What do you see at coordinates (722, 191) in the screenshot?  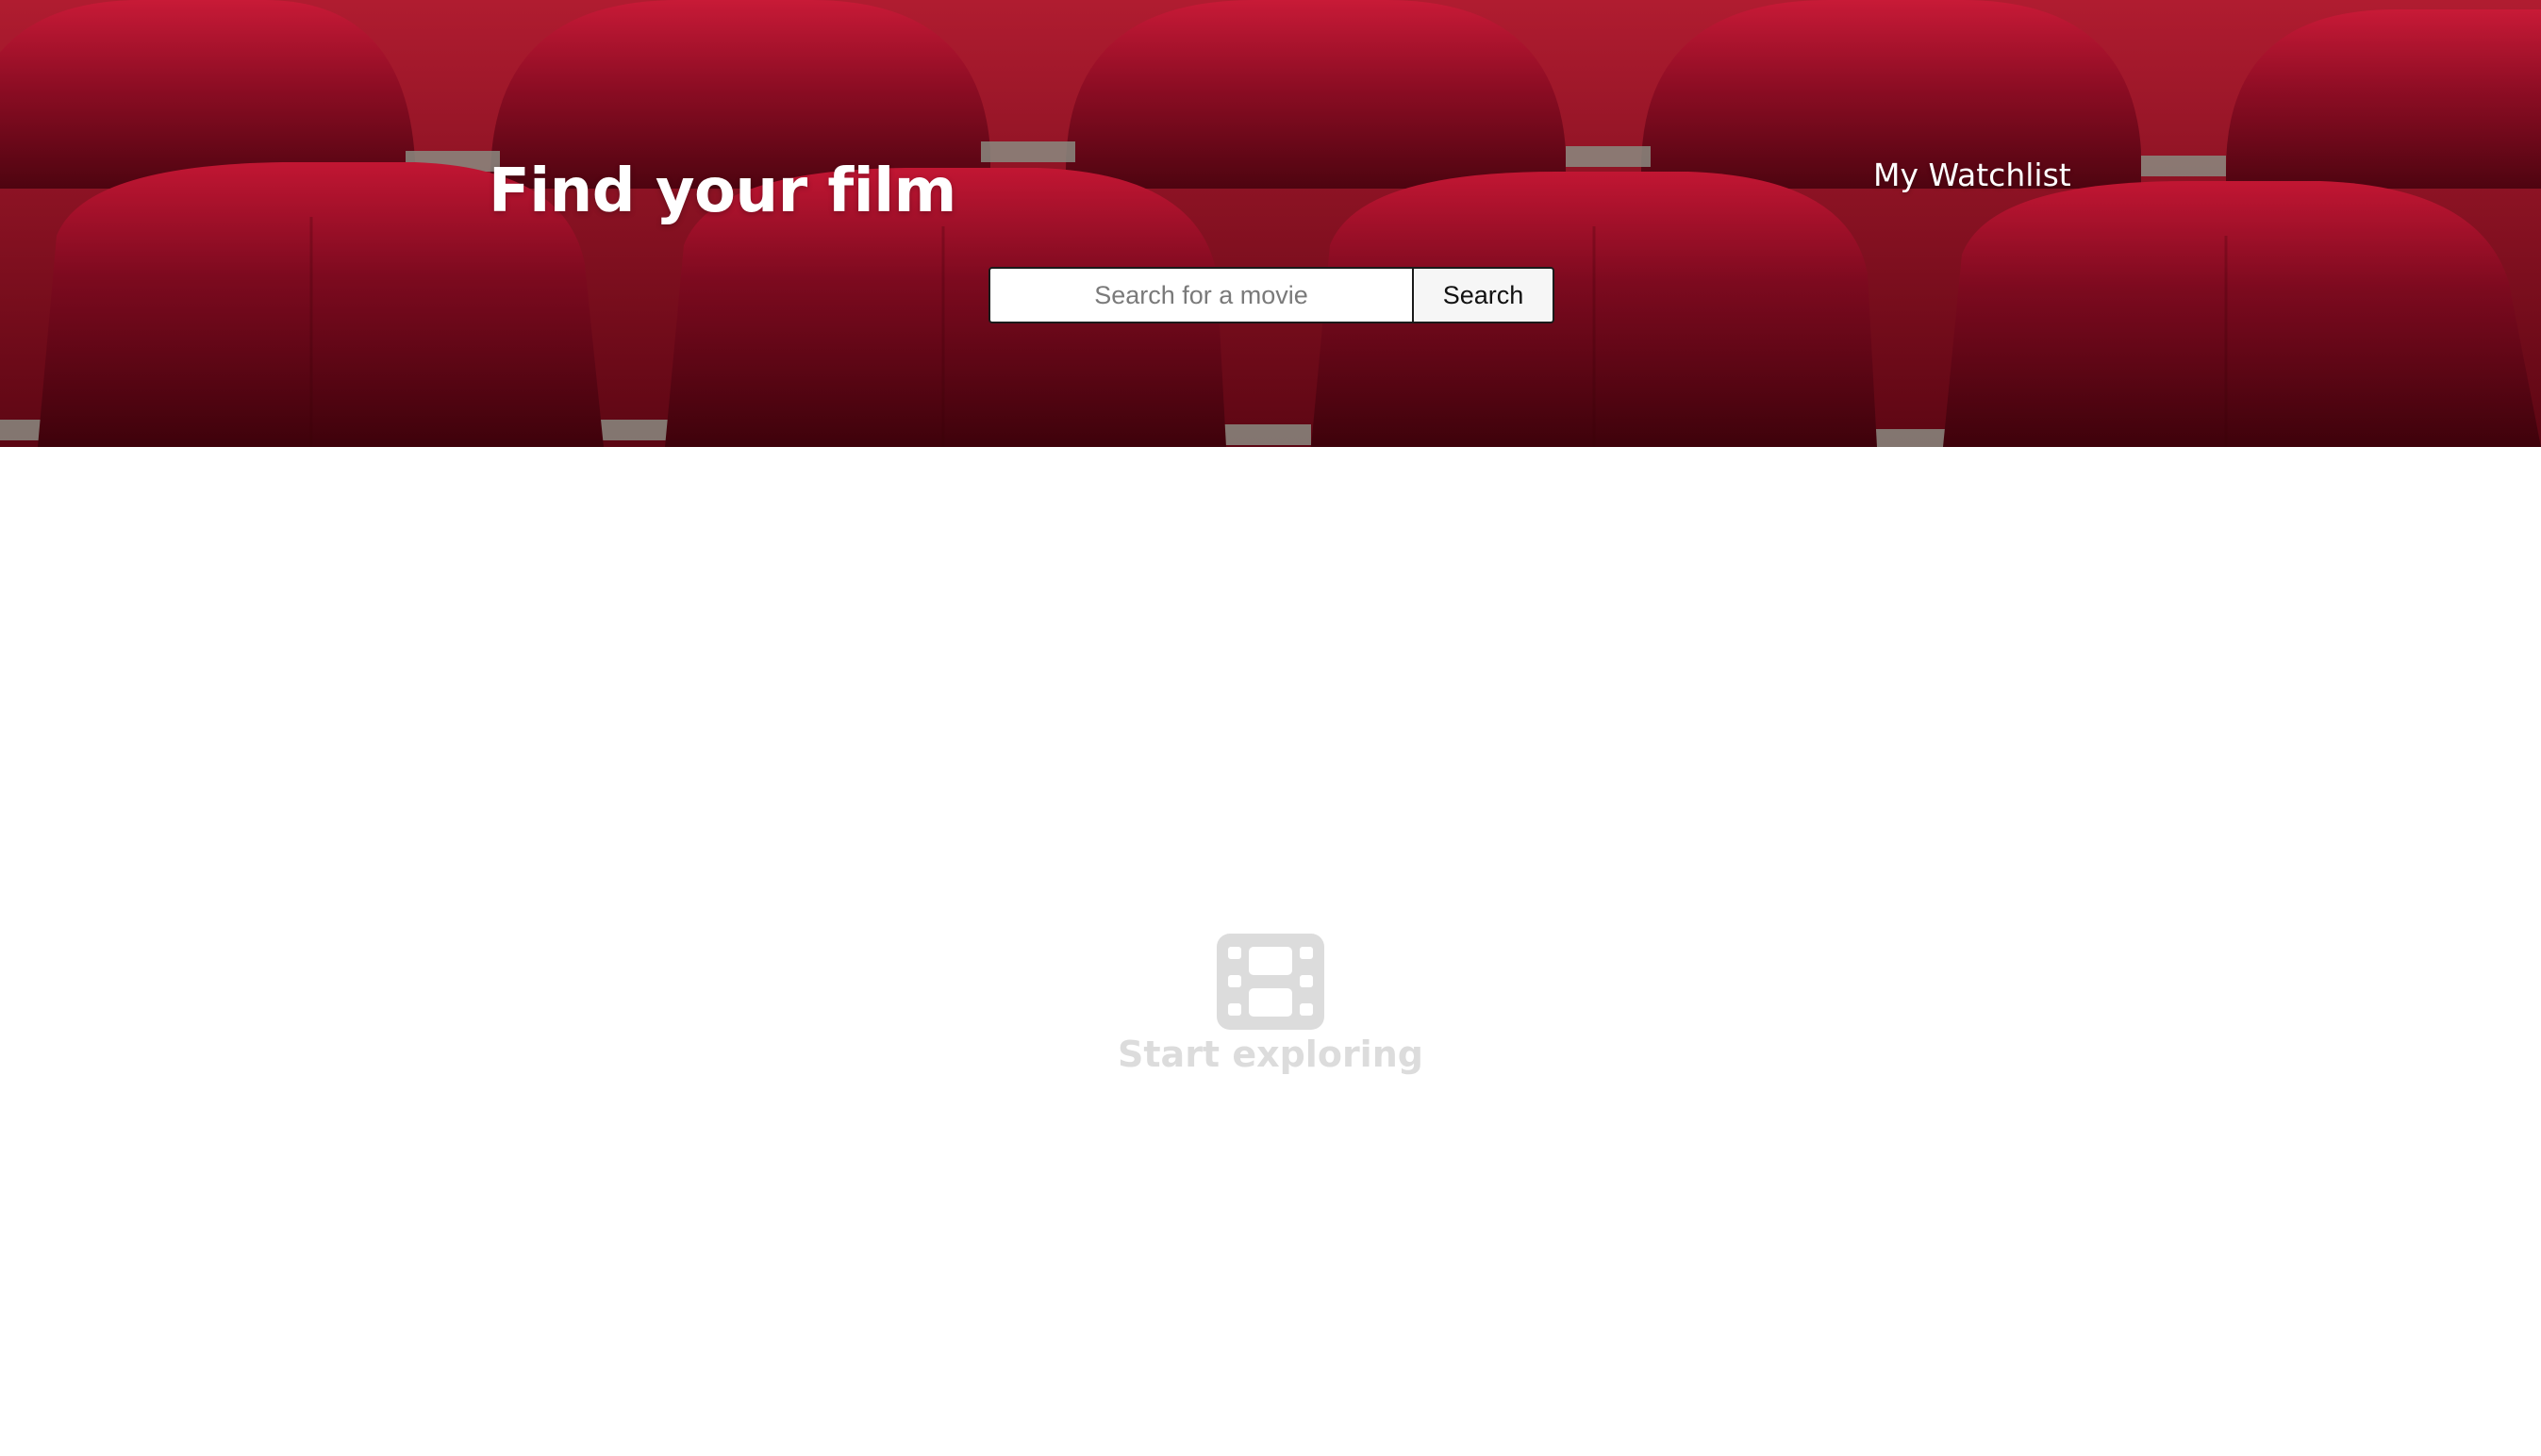 I see `page-title: Find your film` at bounding box center [722, 191].